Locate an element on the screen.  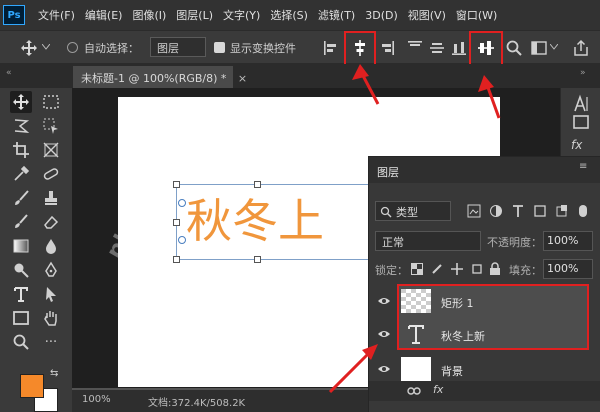
search-icon is located at coordinates (514, 48).